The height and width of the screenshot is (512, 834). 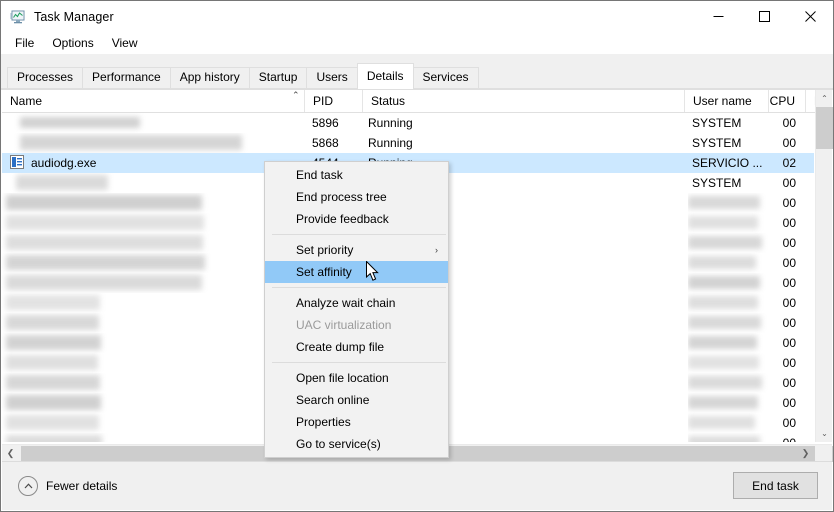 What do you see at coordinates (727, 101) in the screenshot?
I see `column-header-username: User name` at bounding box center [727, 101].